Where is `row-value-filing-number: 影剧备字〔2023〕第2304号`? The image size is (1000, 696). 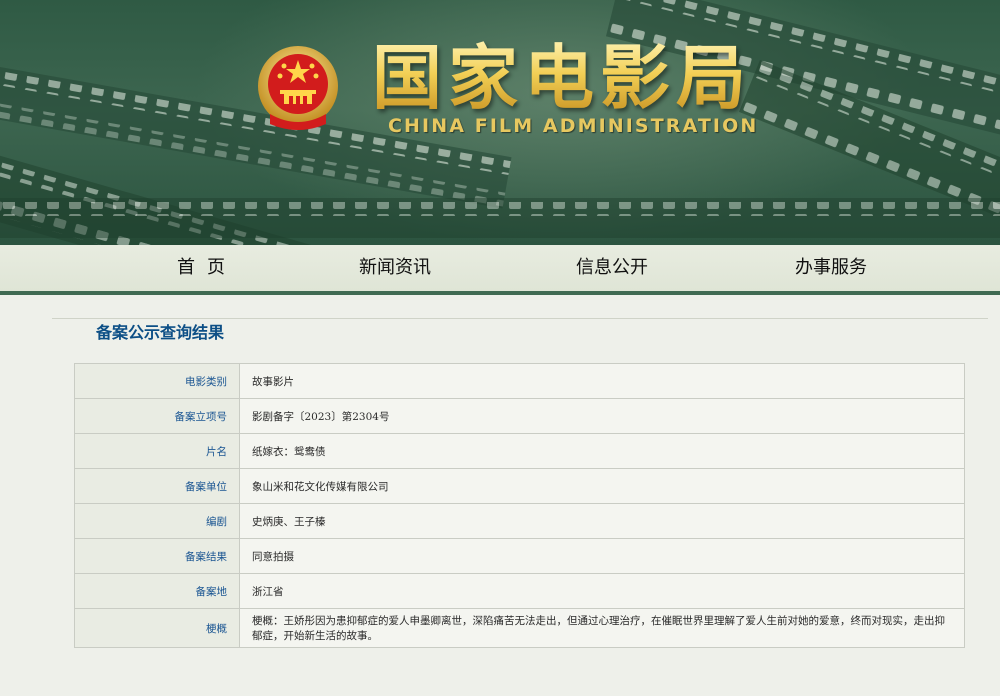 row-value-filing-number: 影剧备字〔2023〕第2304号 is located at coordinates (602, 416).